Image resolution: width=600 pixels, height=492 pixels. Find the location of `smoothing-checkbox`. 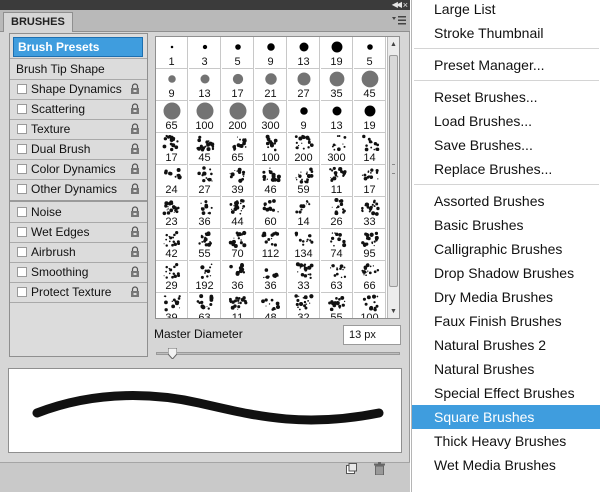

smoothing-checkbox is located at coordinates (22, 272).